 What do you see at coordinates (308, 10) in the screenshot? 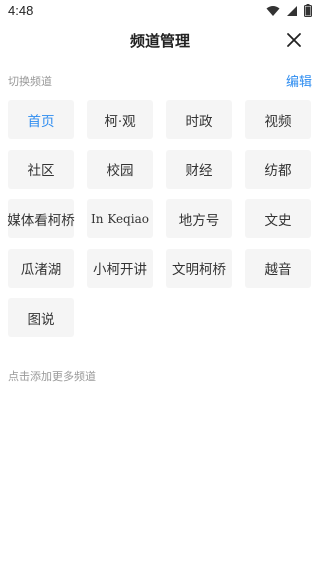
I see `battery-icon` at bounding box center [308, 10].